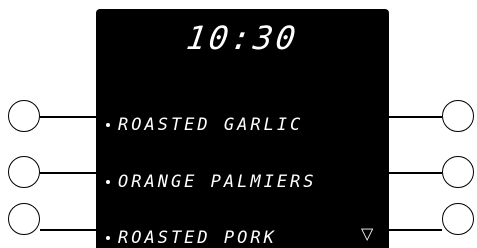 The height and width of the screenshot is (248, 477). I want to click on menu-item-roasted-garlic: ROASTED GARLIC, so click(204, 125).